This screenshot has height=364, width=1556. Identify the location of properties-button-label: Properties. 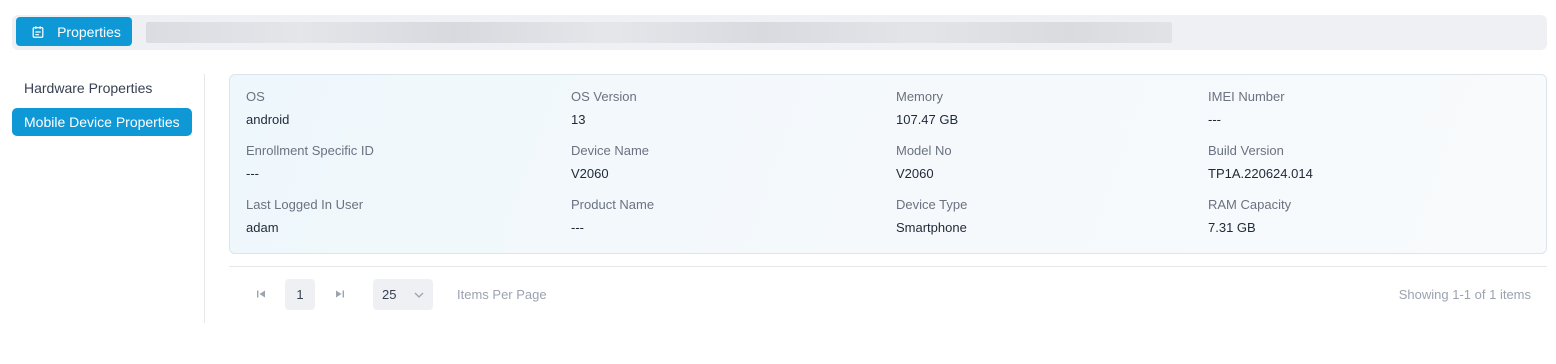
(89, 31).